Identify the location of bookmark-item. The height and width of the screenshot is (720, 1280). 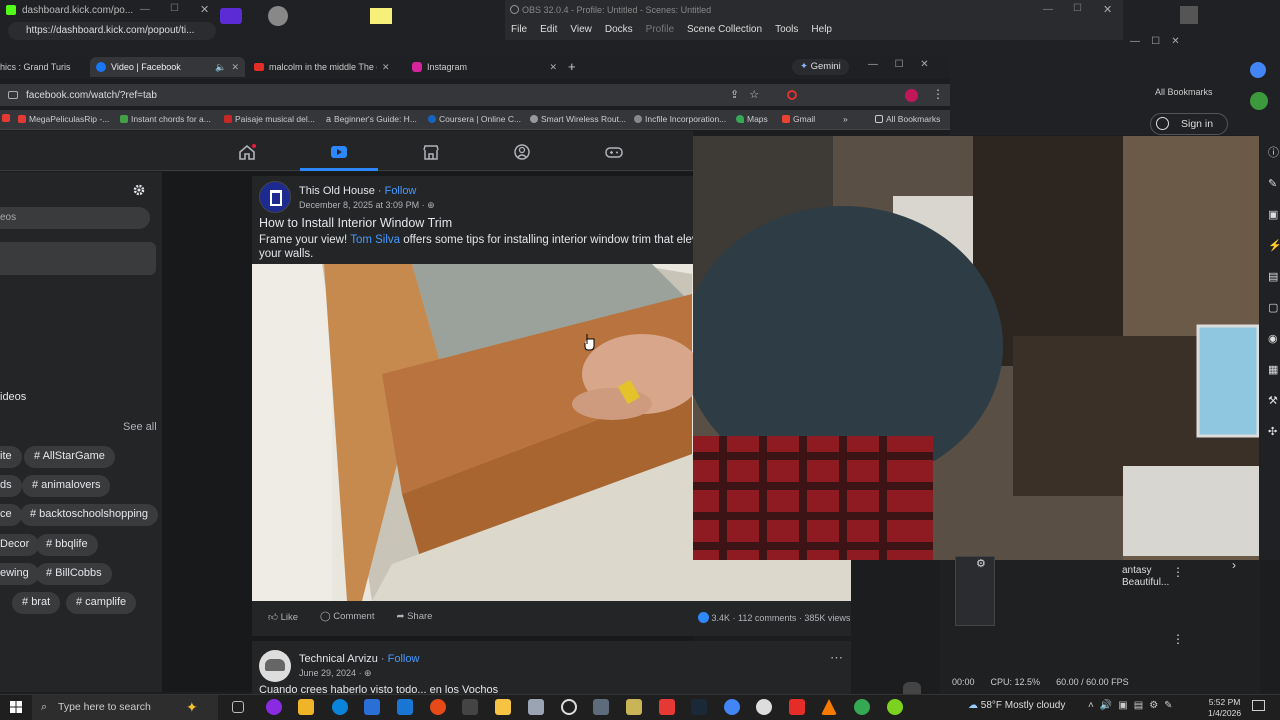
(6, 118).